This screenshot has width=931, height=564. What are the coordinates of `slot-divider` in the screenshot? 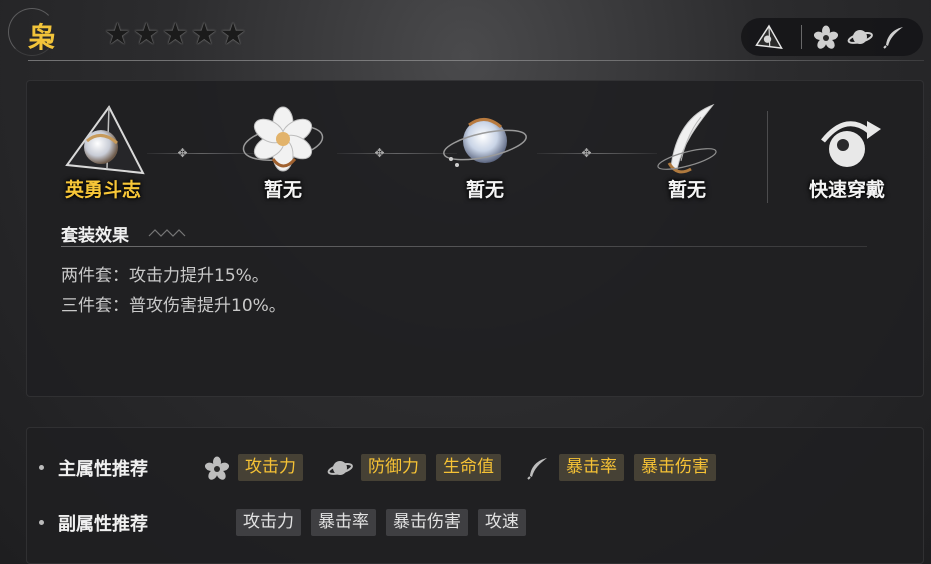 It's located at (767, 157).